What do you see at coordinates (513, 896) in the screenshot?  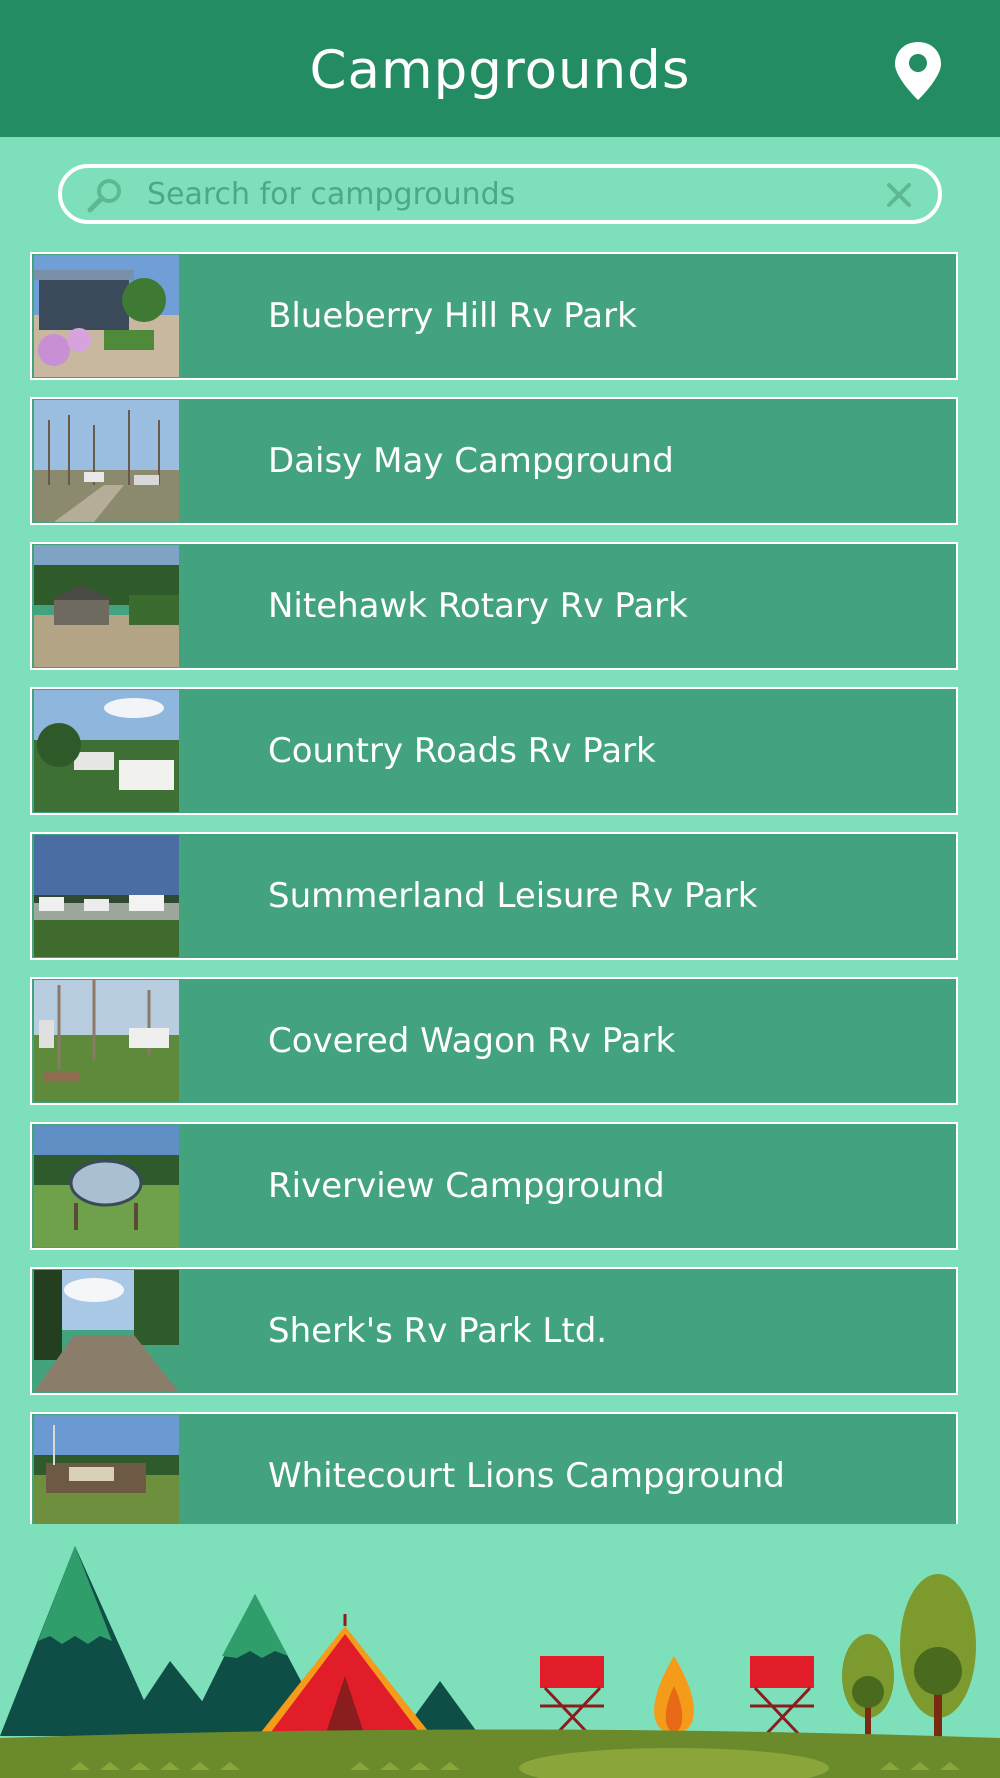 I see `campground-name: Summerland Leisure Rv Park` at bounding box center [513, 896].